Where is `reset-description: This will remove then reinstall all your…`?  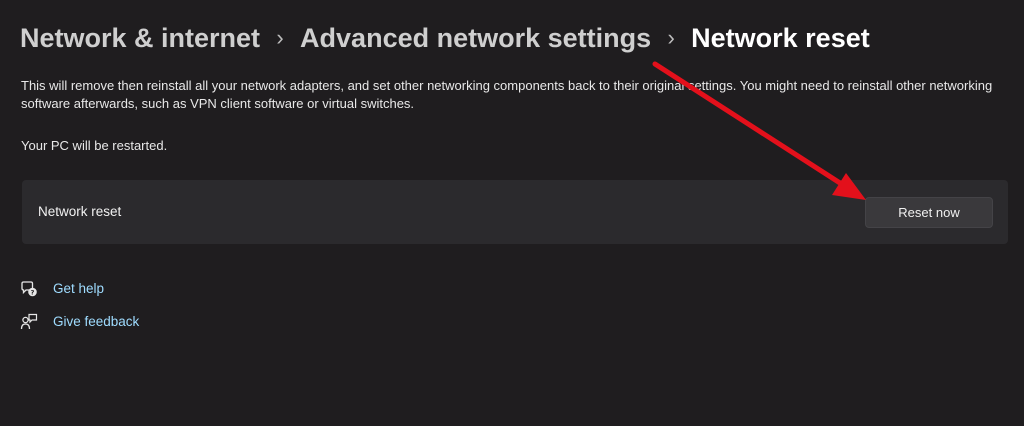
reset-description: This will remove then reinstall all your… is located at coordinates (507, 94).